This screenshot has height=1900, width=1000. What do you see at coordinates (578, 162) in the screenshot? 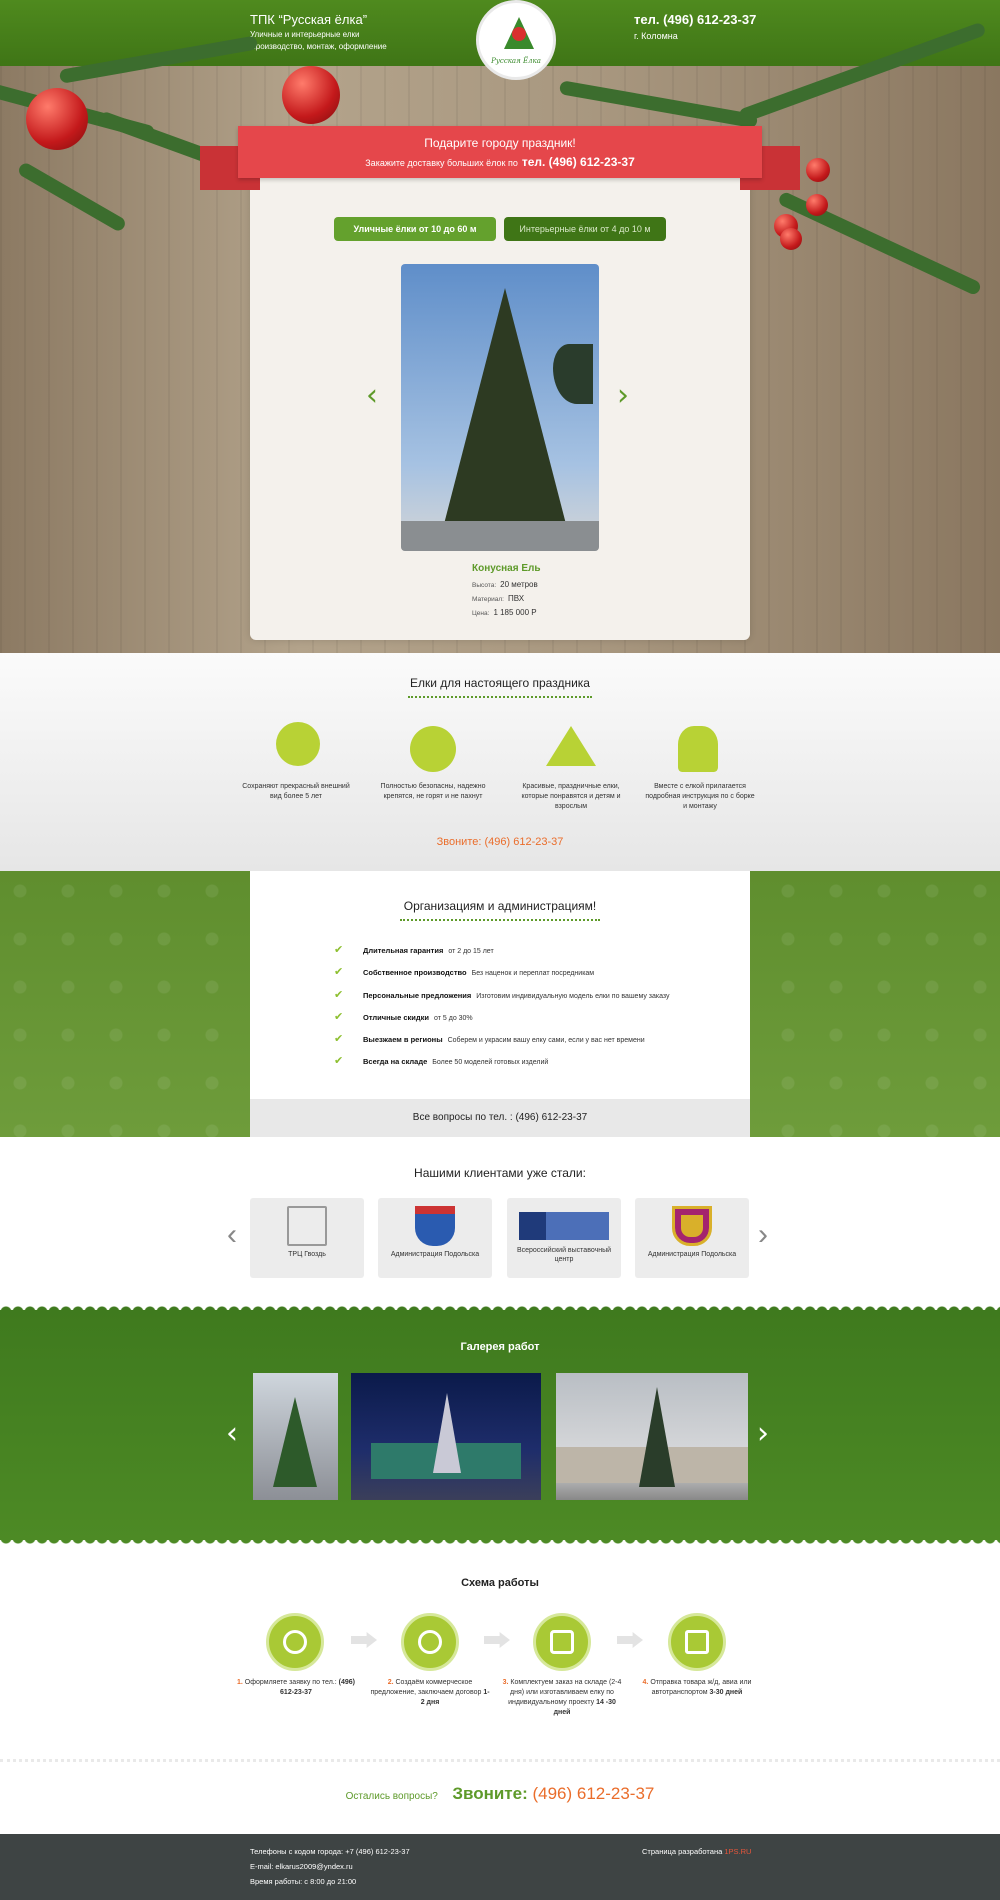
I see `ribbon-phone: тел. (496) 612-23-37` at bounding box center [578, 162].